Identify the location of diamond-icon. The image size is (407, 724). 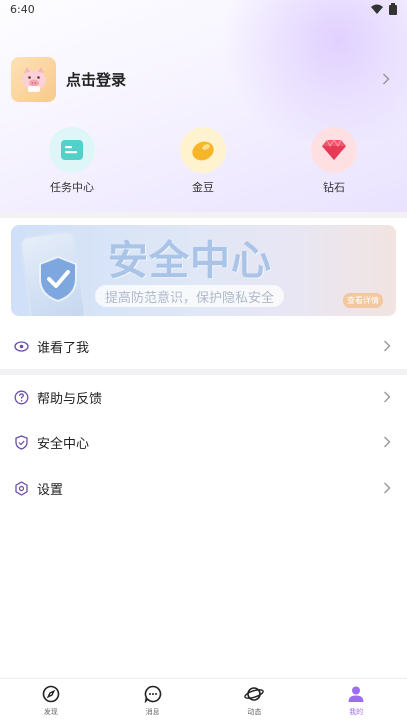
(334, 149).